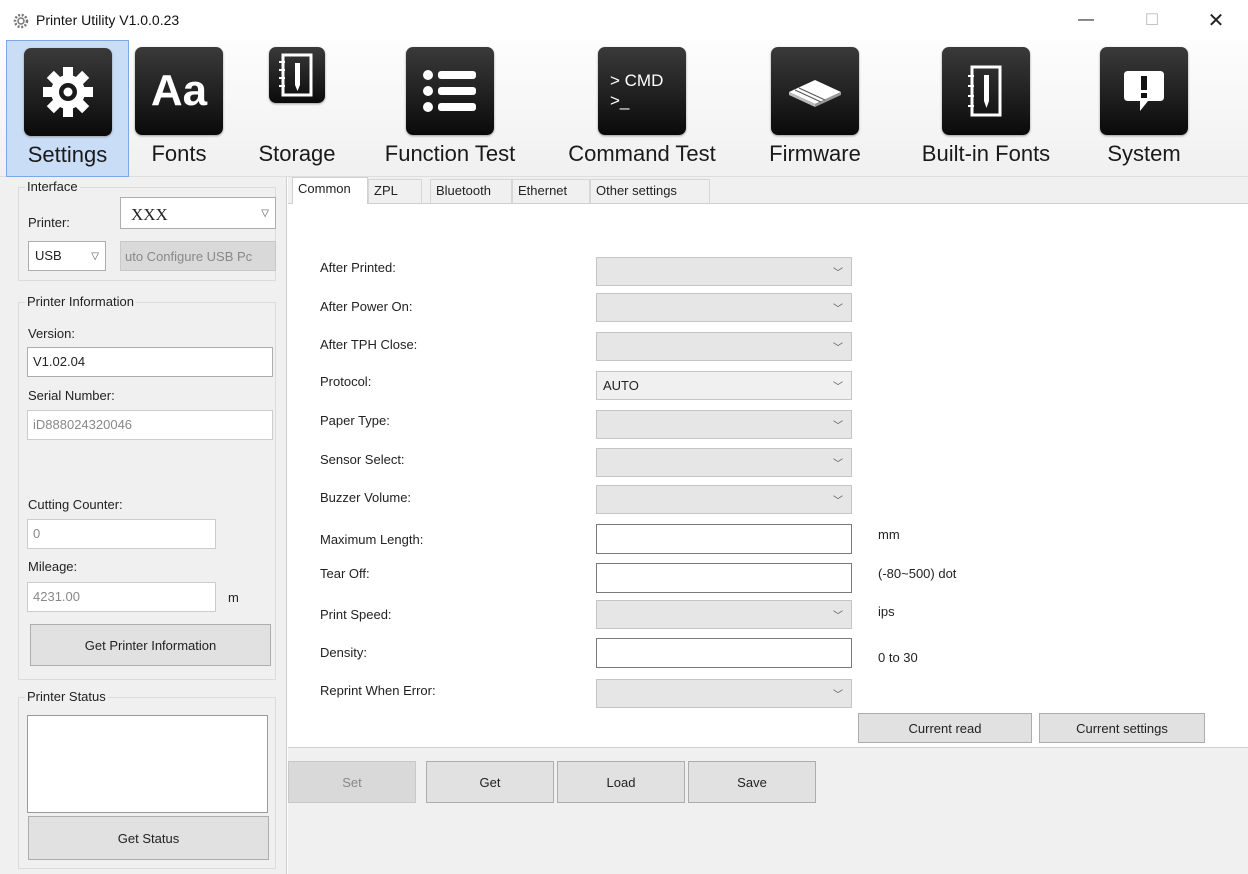 This screenshot has width=1248, height=874. Describe the element at coordinates (189, 256) in the screenshot. I see `auto-configure-usb-label: uto Configure USB Pc` at that location.